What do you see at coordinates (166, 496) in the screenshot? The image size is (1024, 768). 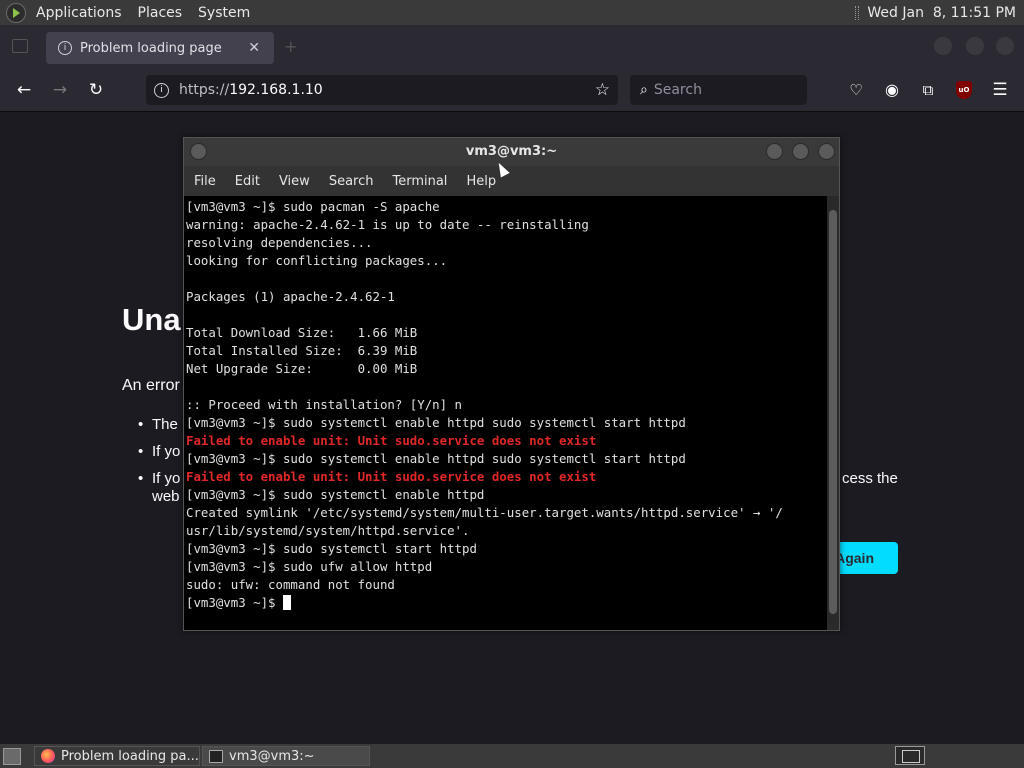 I see `error-bullet-line2: web` at bounding box center [166, 496].